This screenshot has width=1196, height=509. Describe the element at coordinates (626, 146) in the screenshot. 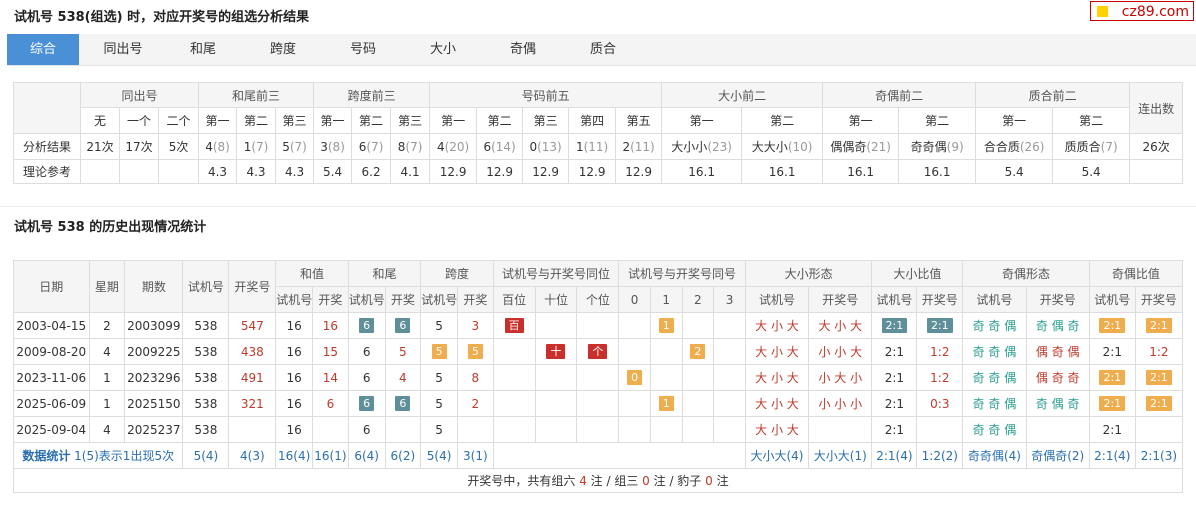

I see `result-value: 2` at that location.